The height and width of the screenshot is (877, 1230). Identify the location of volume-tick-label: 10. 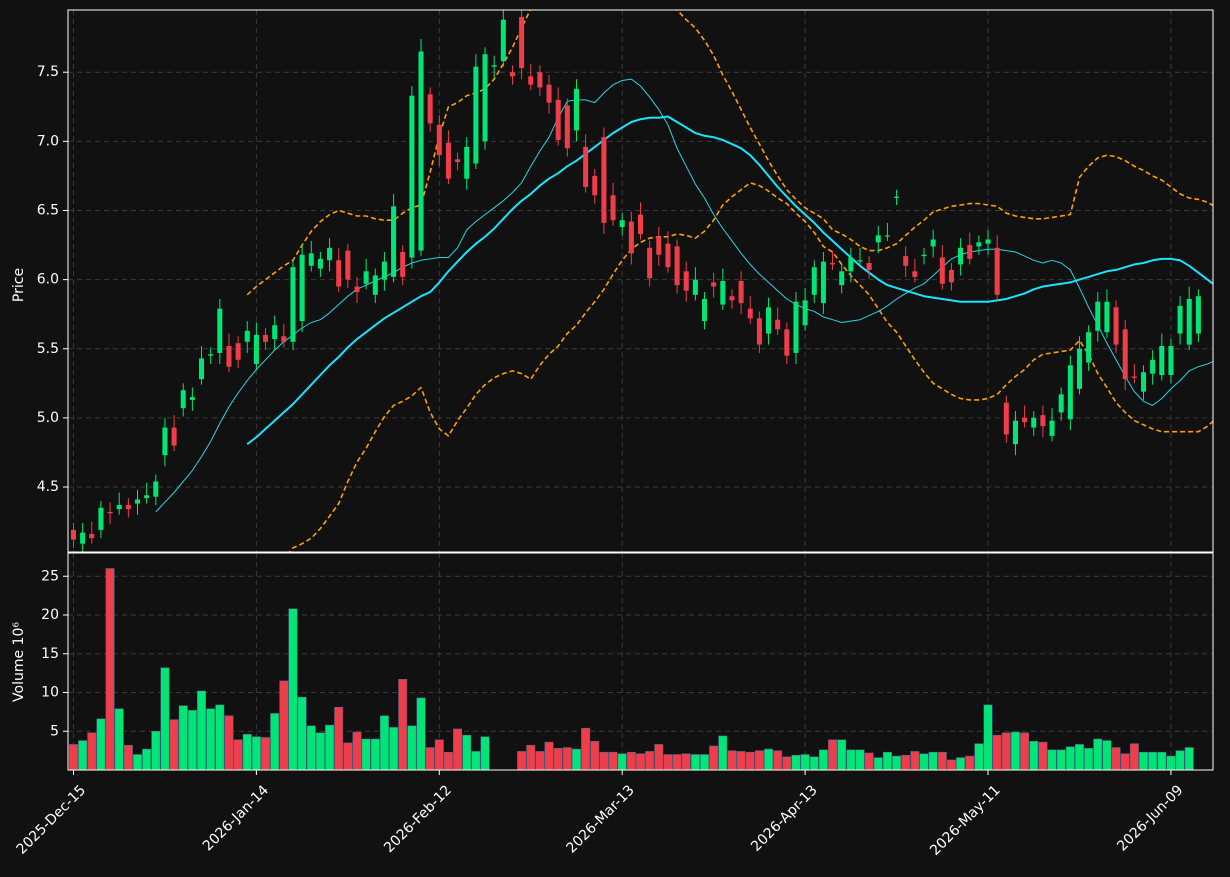
(50, 693).